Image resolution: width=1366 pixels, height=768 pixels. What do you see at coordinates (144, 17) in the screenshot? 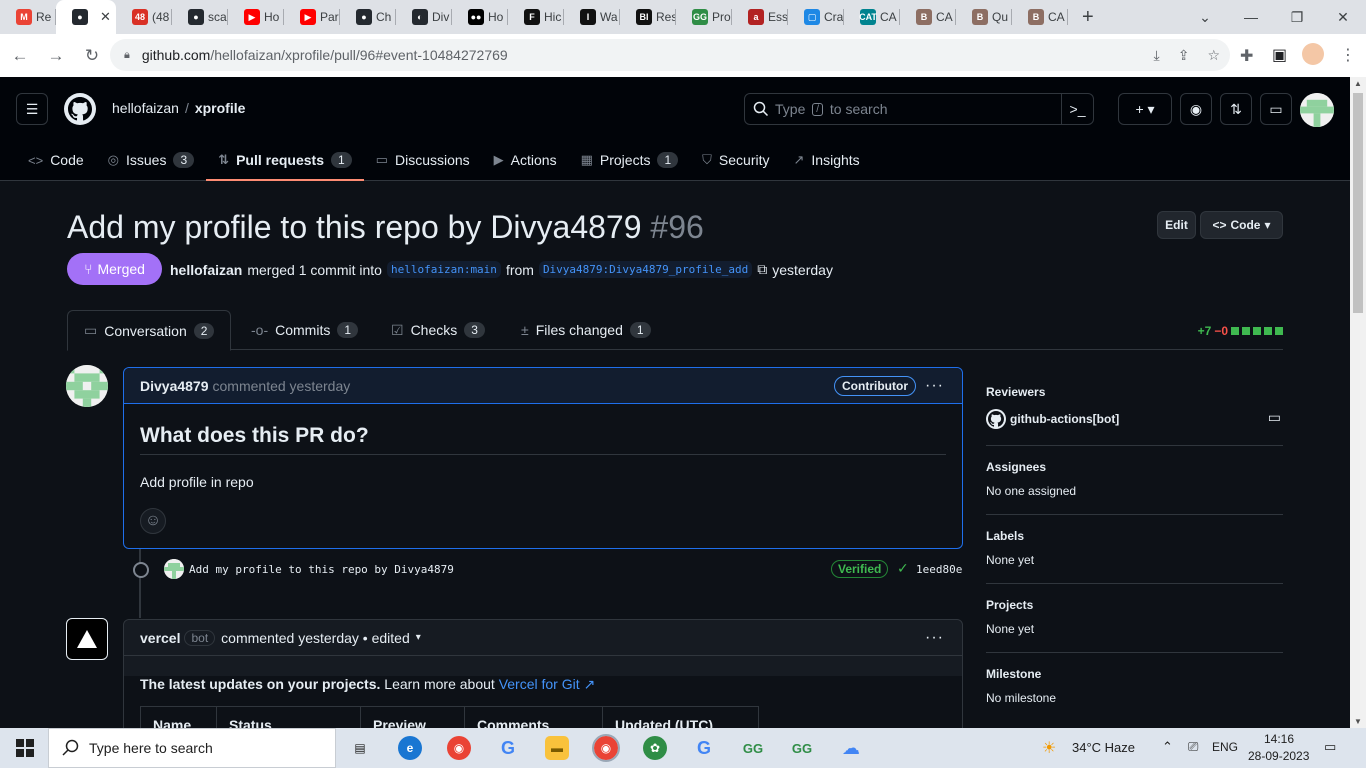
I see `browser-tab: 48 (48` at bounding box center [144, 17].